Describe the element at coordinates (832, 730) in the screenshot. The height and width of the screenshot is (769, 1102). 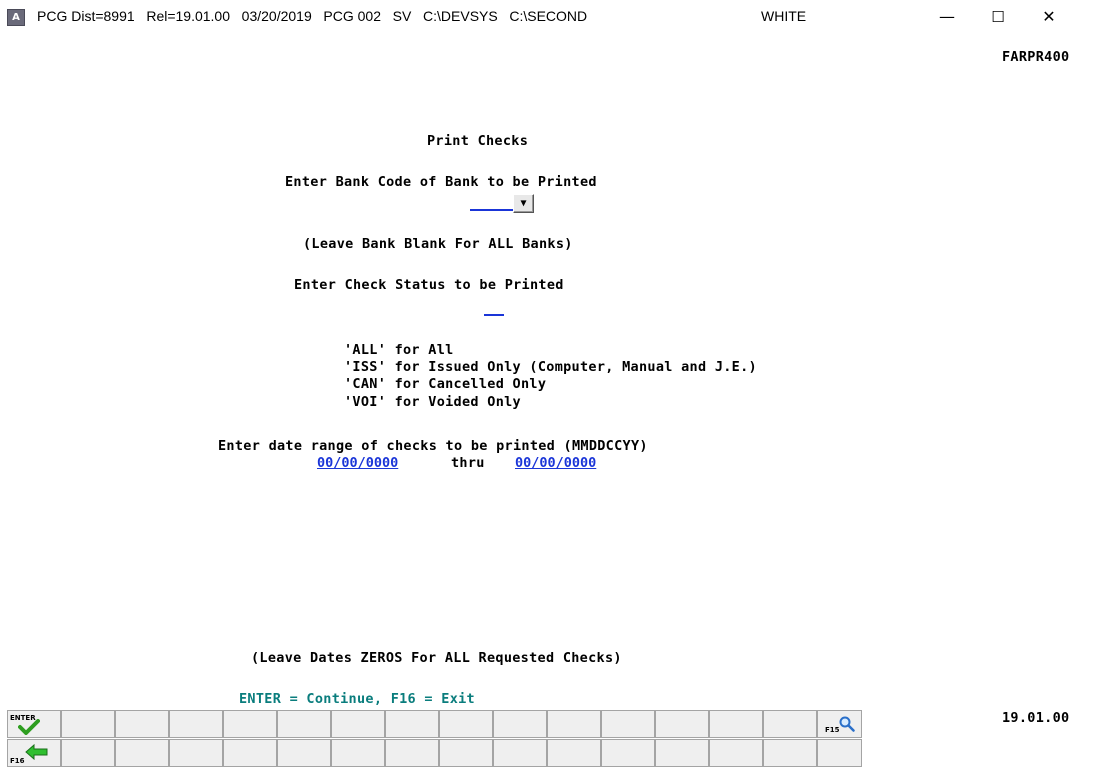
I see `f15-key-label: F15` at that location.